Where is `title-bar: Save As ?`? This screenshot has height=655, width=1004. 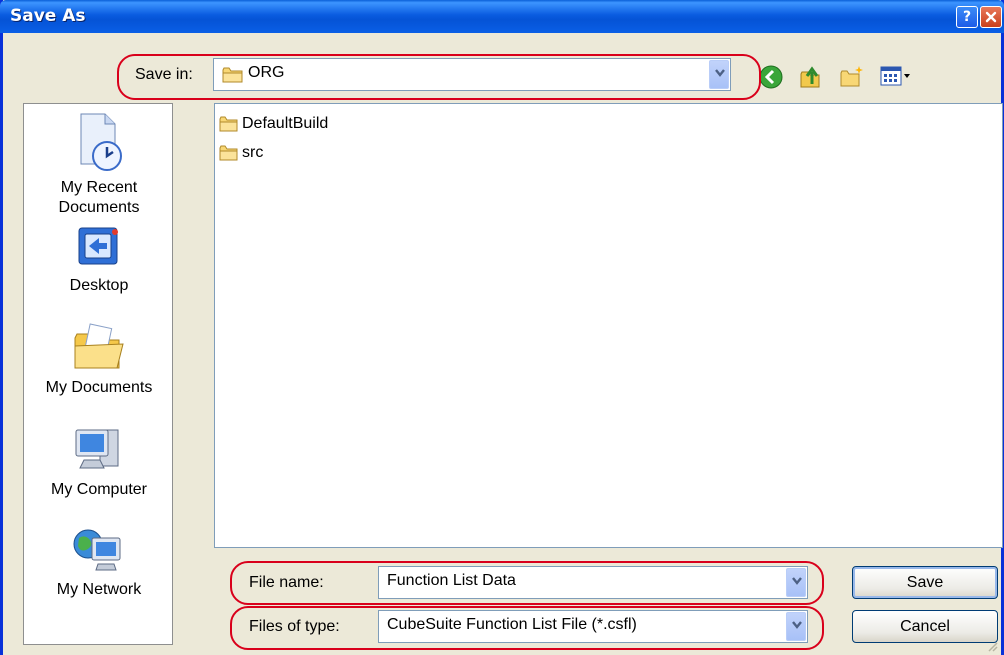 title-bar: Save As ? is located at coordinates (502, 16).